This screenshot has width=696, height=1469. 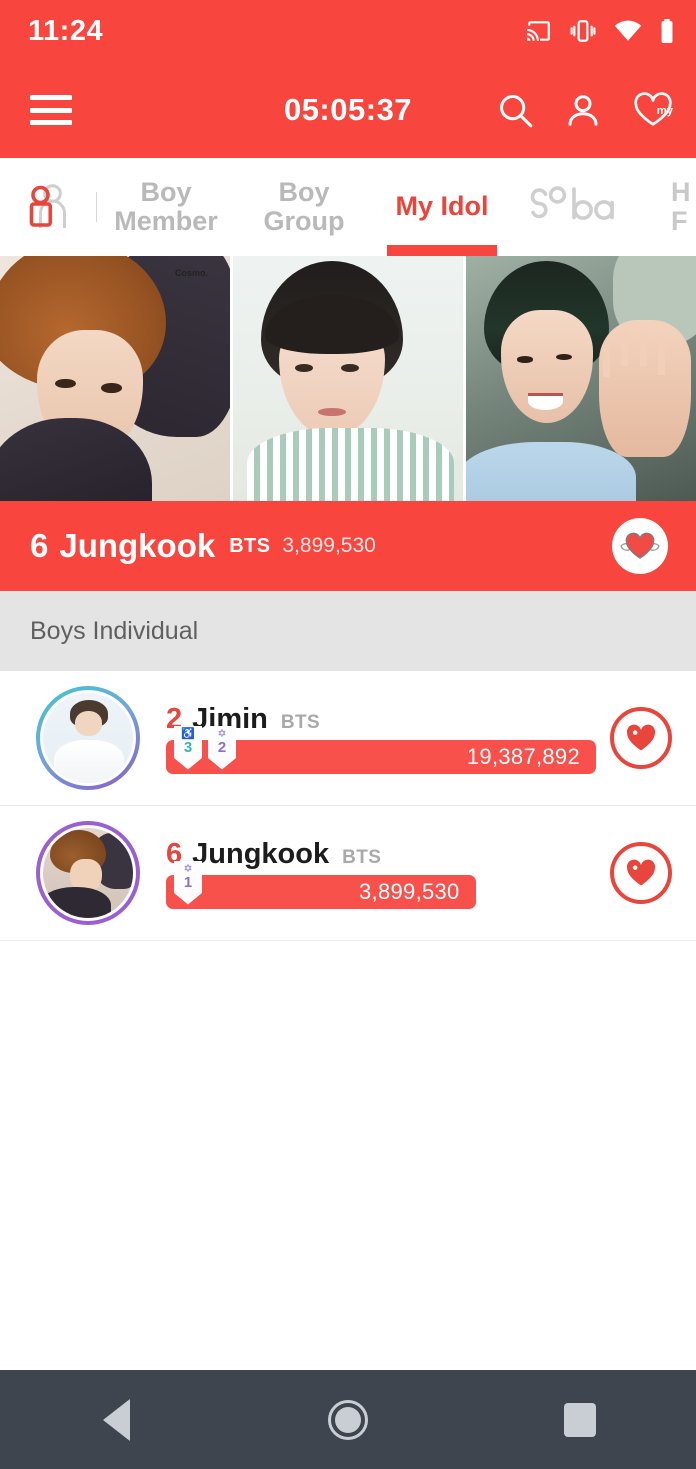 I want to click on badge-number: 2, so click(x=222, y=747).